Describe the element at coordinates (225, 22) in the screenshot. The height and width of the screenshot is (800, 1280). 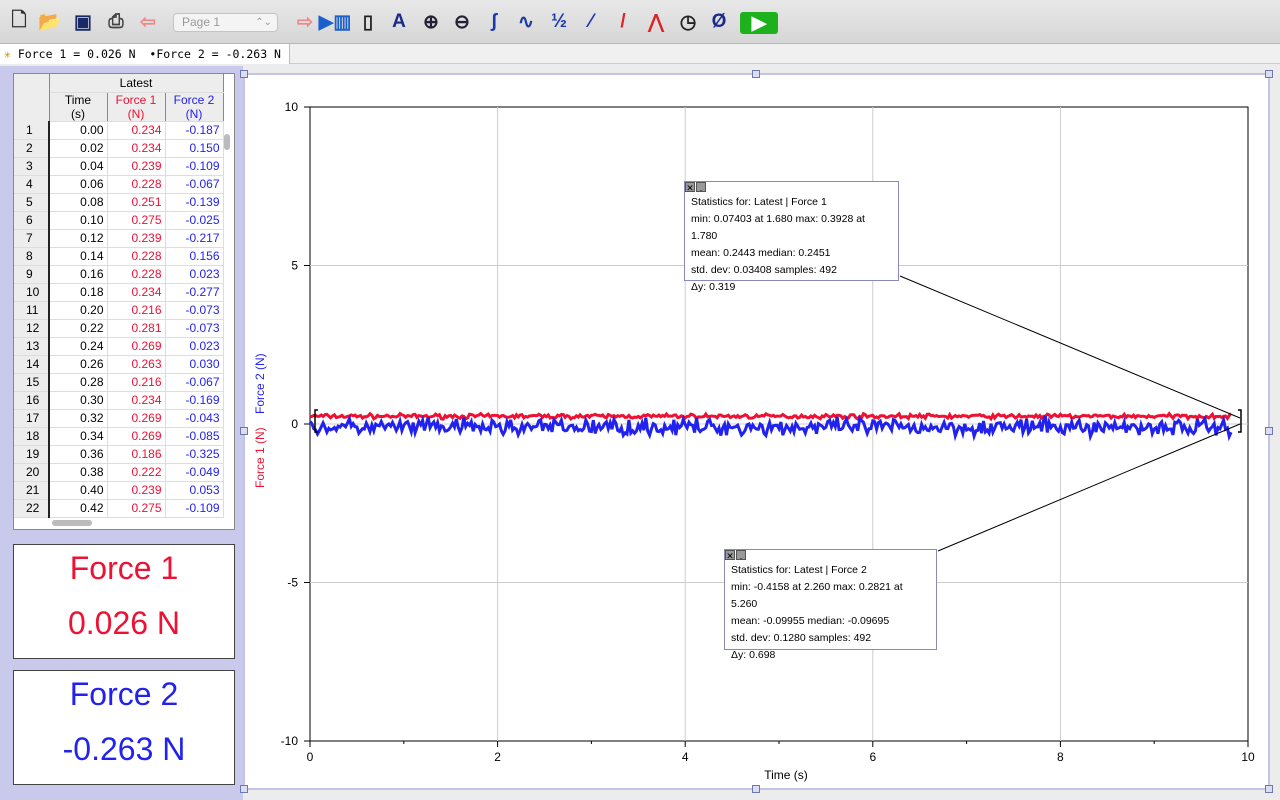
I see `page-select: Page 1 ⌃⌄` at that location.